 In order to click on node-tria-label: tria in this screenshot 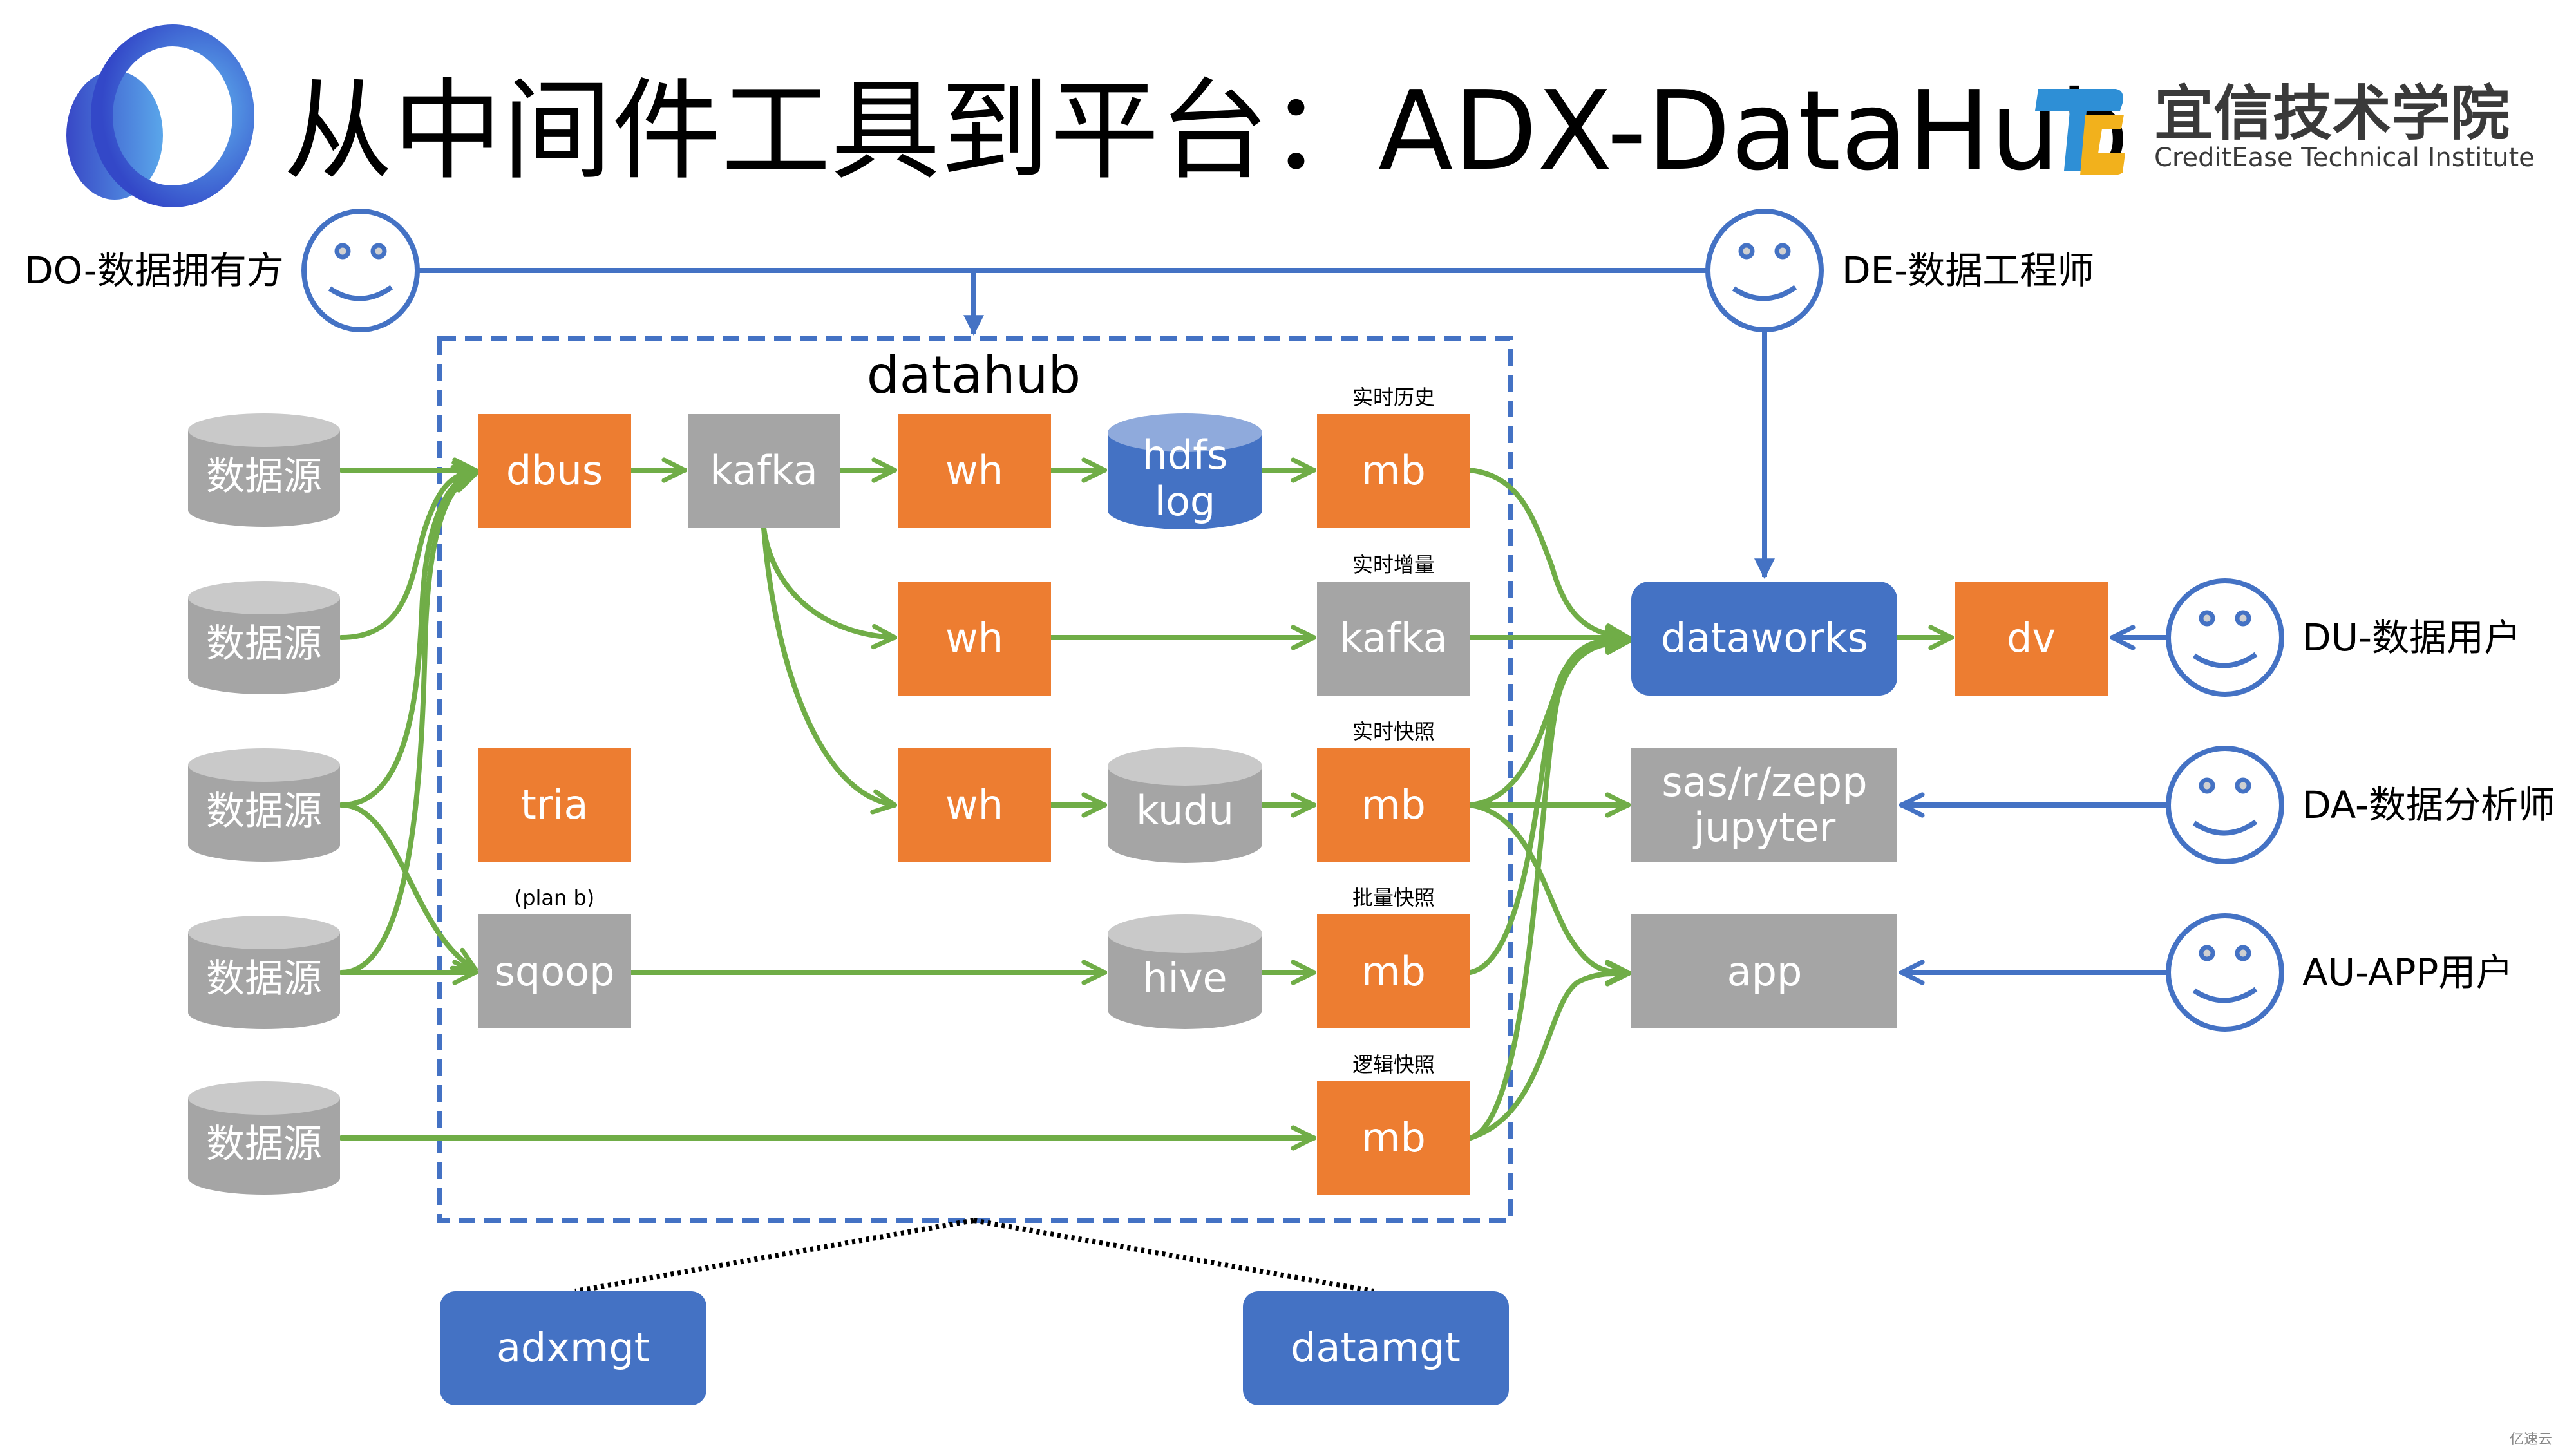, I will do `click(554, 805)`.